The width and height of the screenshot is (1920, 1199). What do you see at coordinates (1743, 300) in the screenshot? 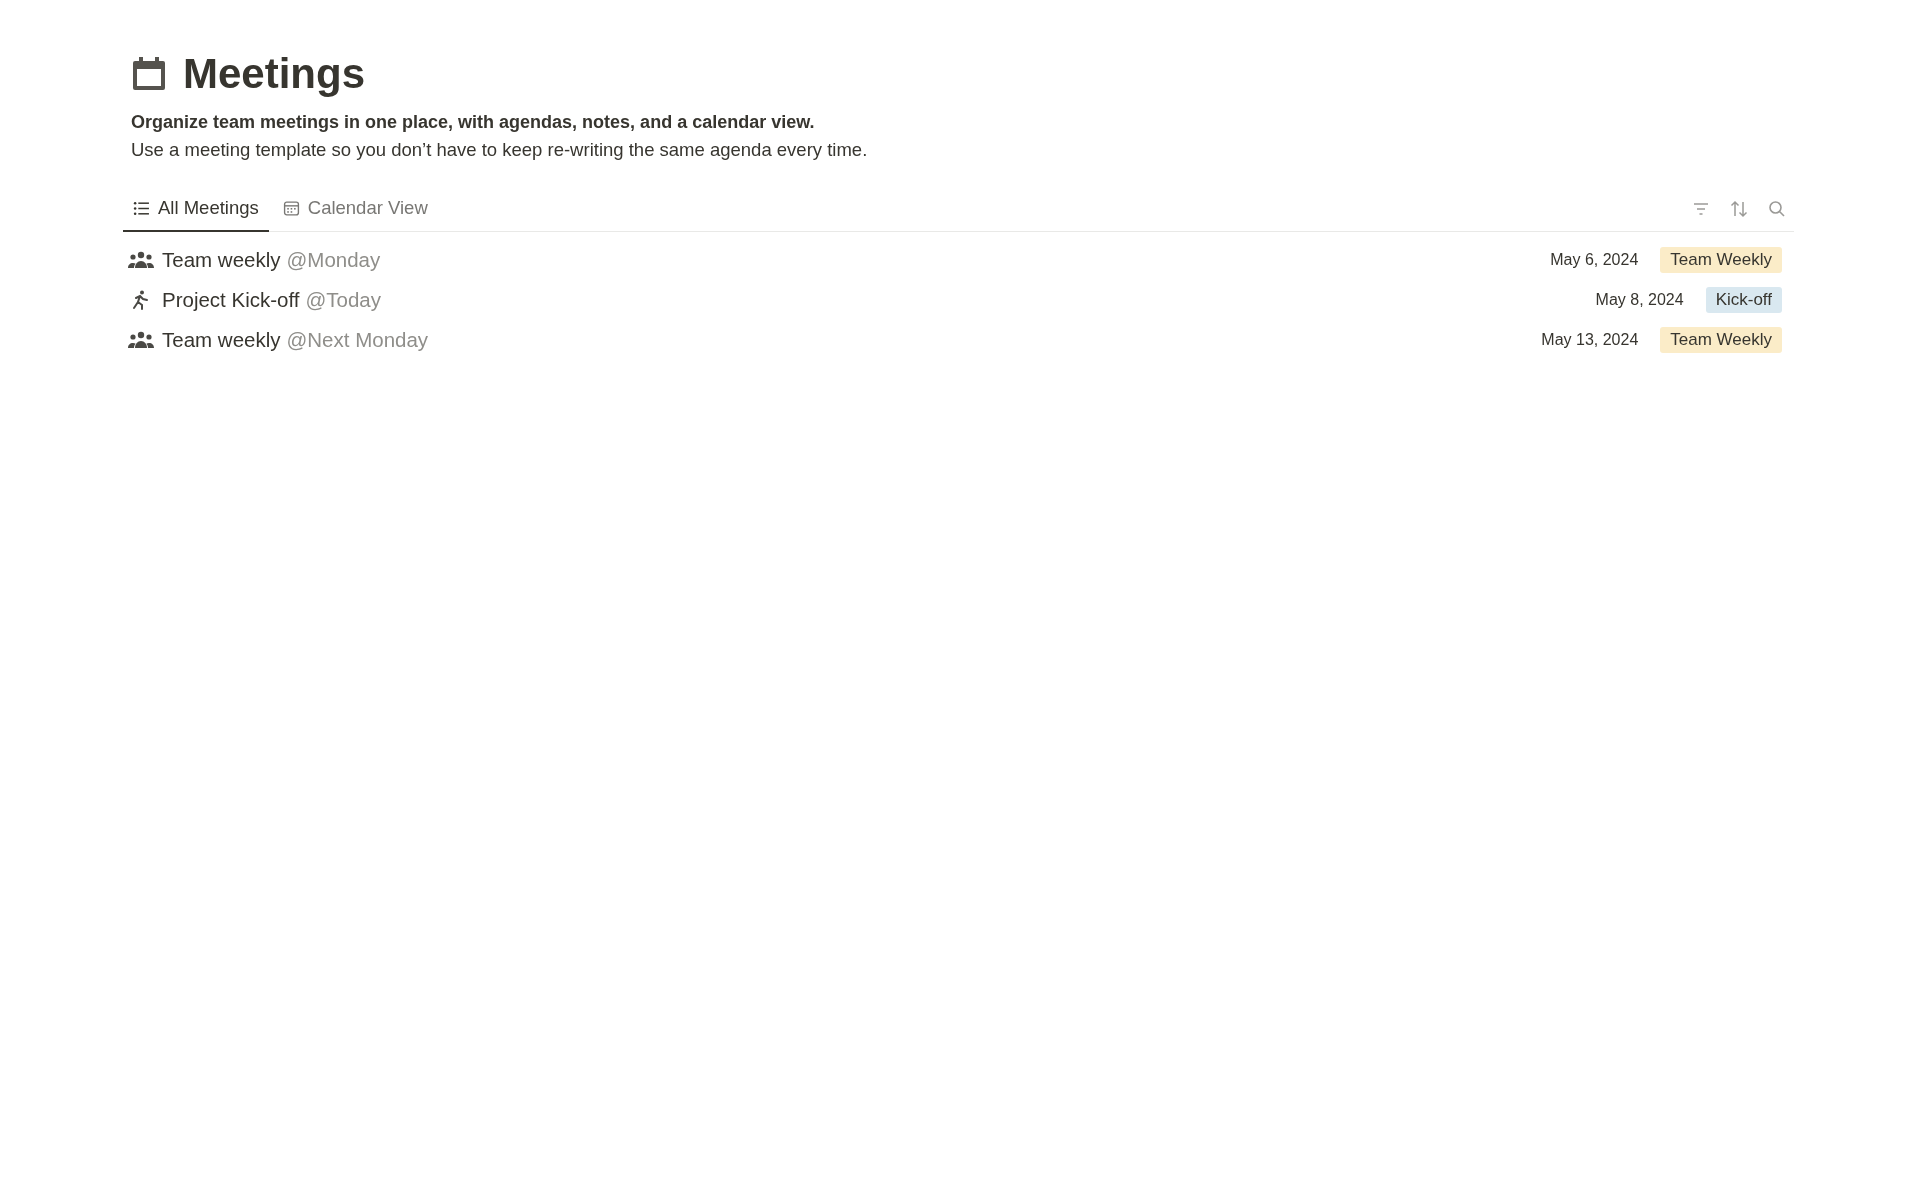
I see `meeting-type-tag: Kick-off` at bounding box center [1743, 300].